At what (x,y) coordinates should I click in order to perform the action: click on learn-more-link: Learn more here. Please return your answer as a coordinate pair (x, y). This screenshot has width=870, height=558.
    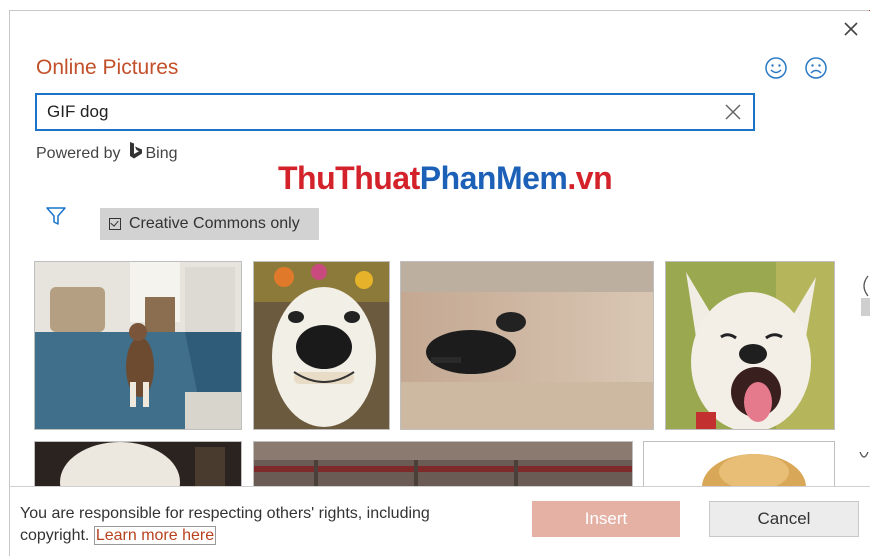
    Looking at the image, I should click on (155, 535).